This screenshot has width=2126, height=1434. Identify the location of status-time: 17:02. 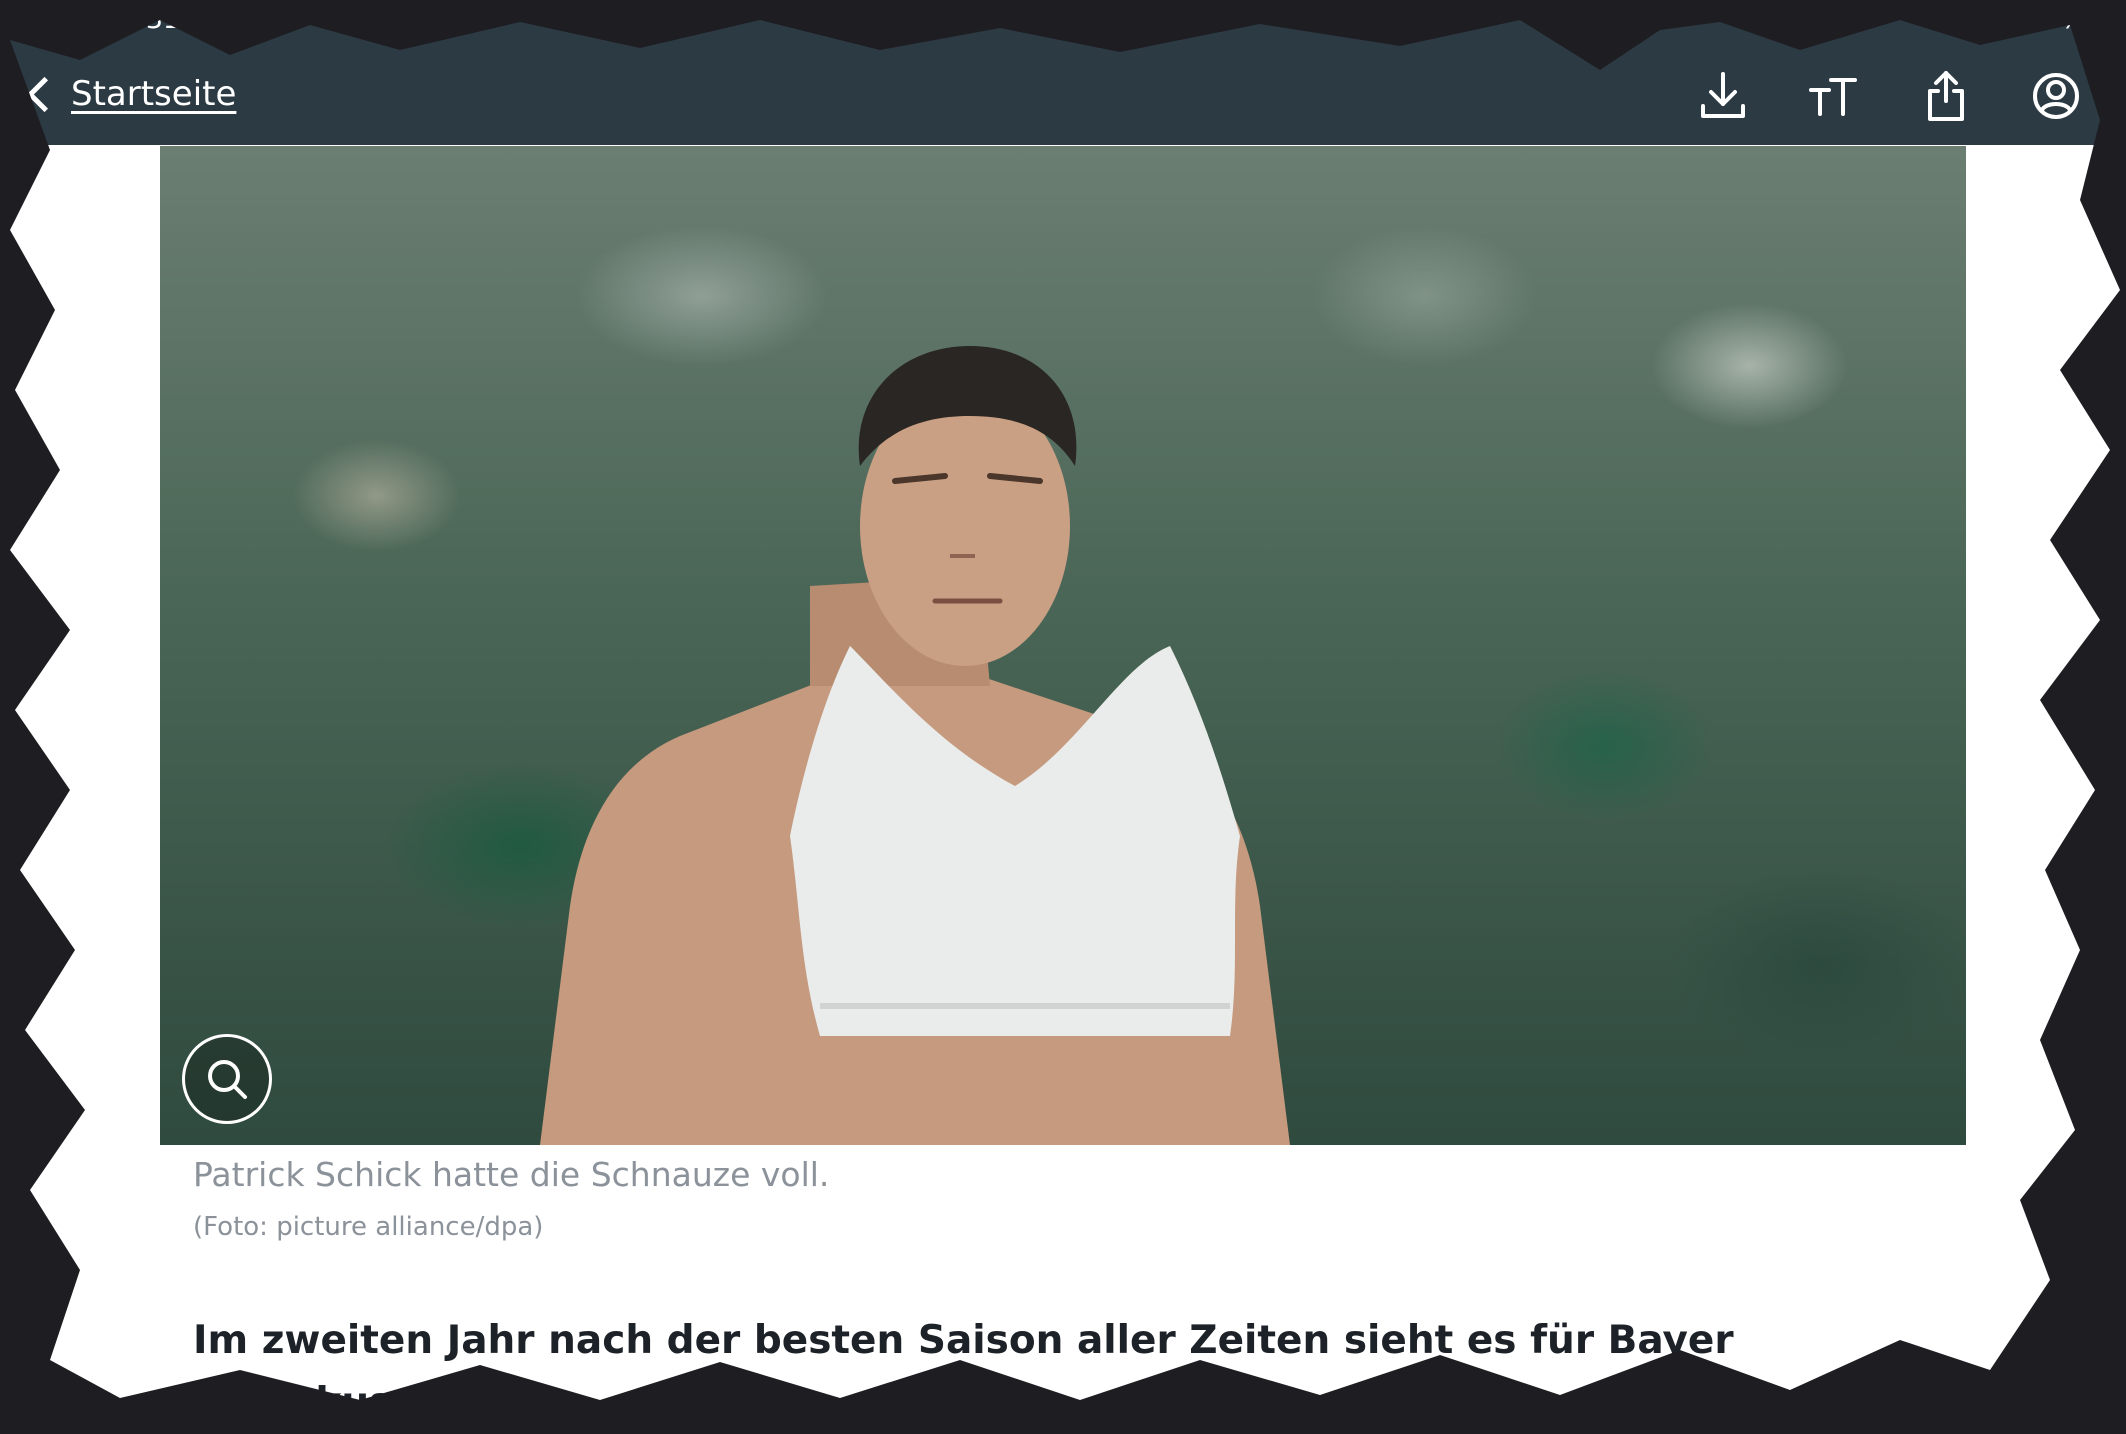
(53, 19).